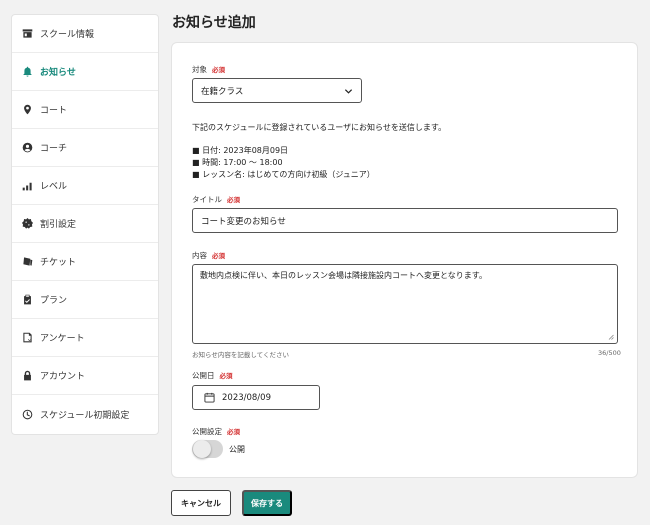 This screenshot has width=650, height=525. I want to click on publish-setting-label: 公開設定 必須, so click(216, 431).